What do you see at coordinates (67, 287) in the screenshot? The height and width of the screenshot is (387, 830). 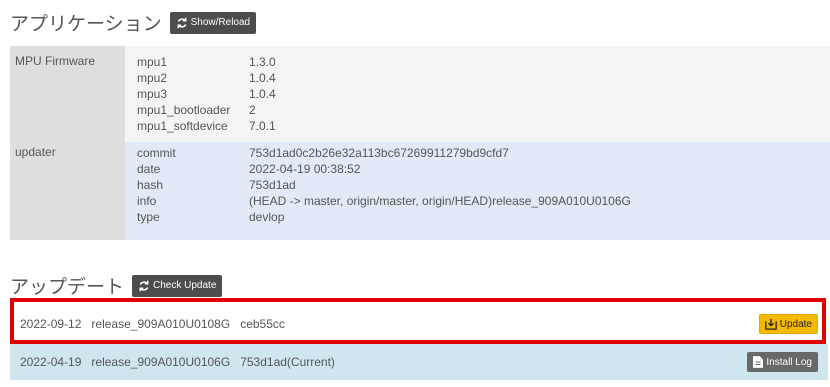 I see `update-title: アップデート` at bounding box center [67, 287].